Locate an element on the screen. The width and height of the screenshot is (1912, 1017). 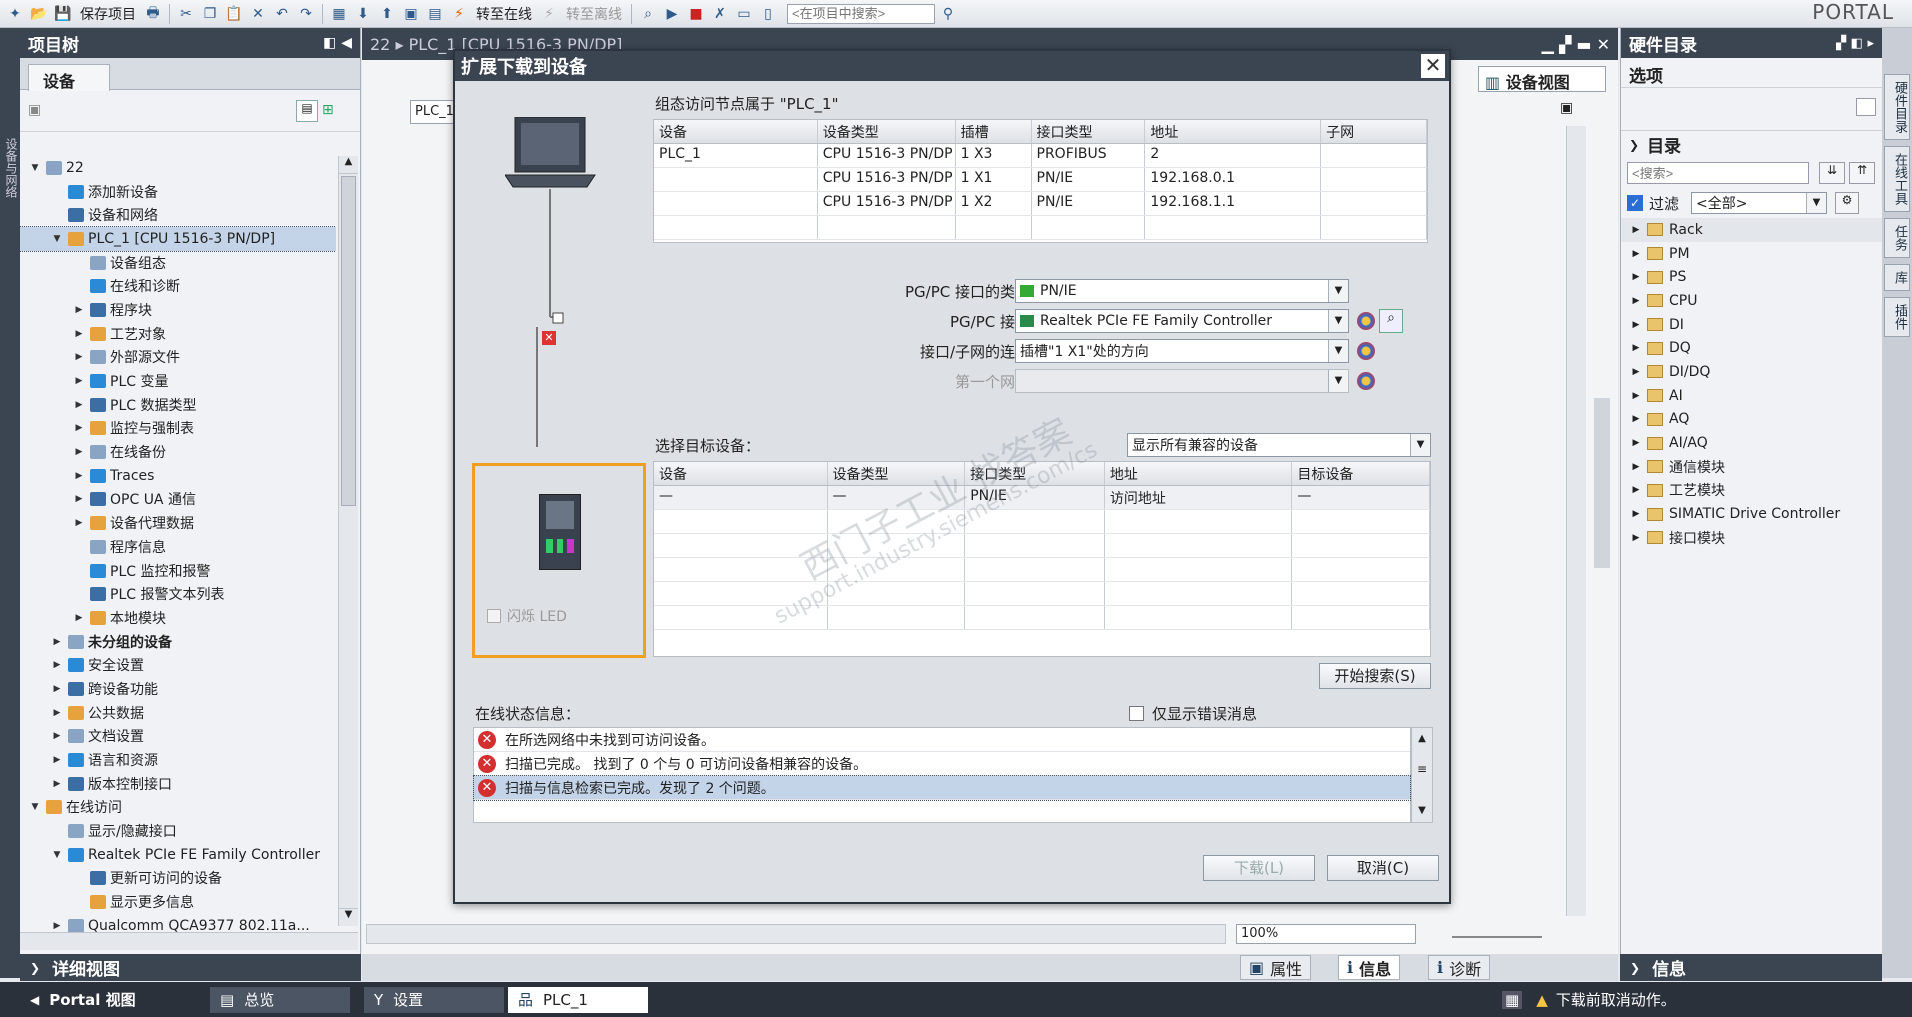
devices-networks-vertical-label: 设备与网络 is located at coordinates (11, 168).